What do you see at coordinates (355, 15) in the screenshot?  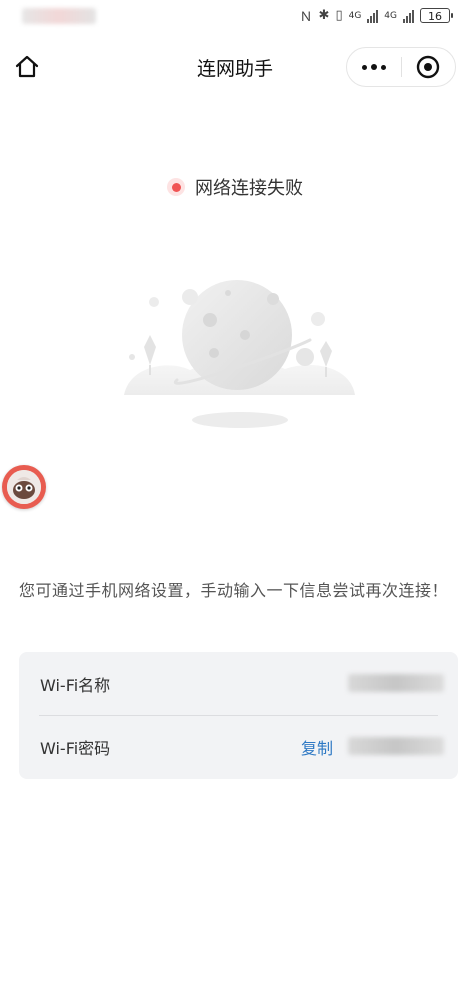 I see `network-type-1: 4G` at bounding box center [355, 15].